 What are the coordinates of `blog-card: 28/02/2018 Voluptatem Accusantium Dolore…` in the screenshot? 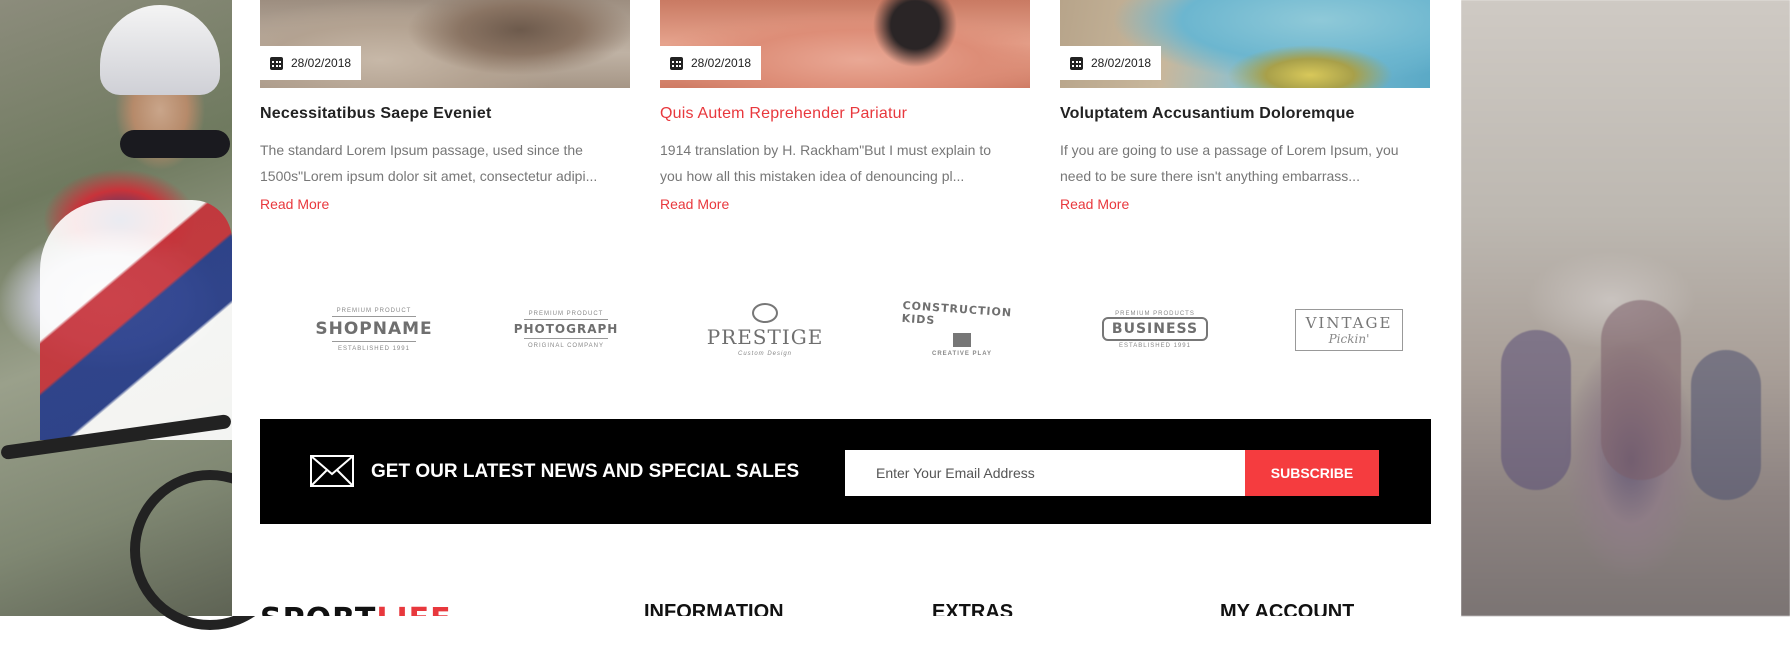 It's located at (1245, 106).